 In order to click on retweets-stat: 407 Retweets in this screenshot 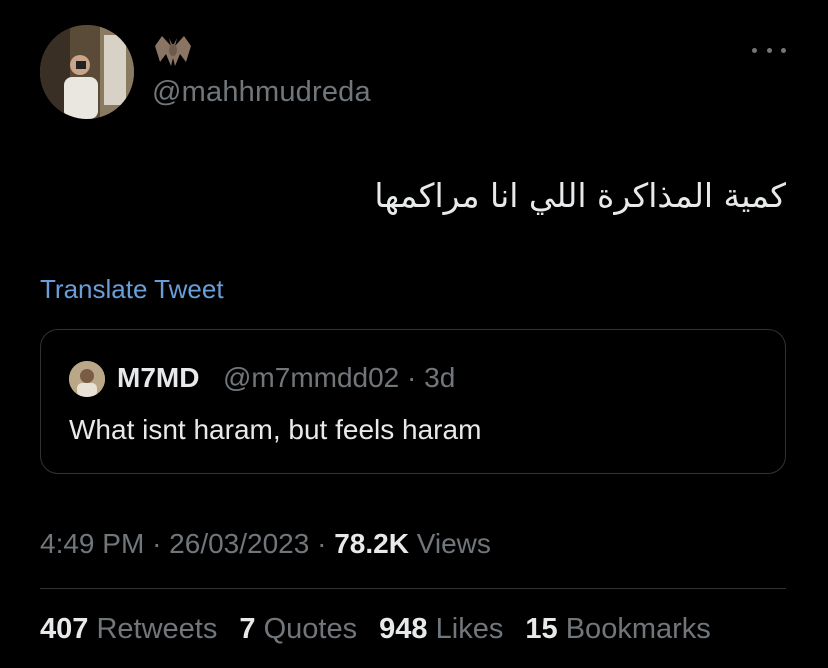, I will do `click(128, 629)`.